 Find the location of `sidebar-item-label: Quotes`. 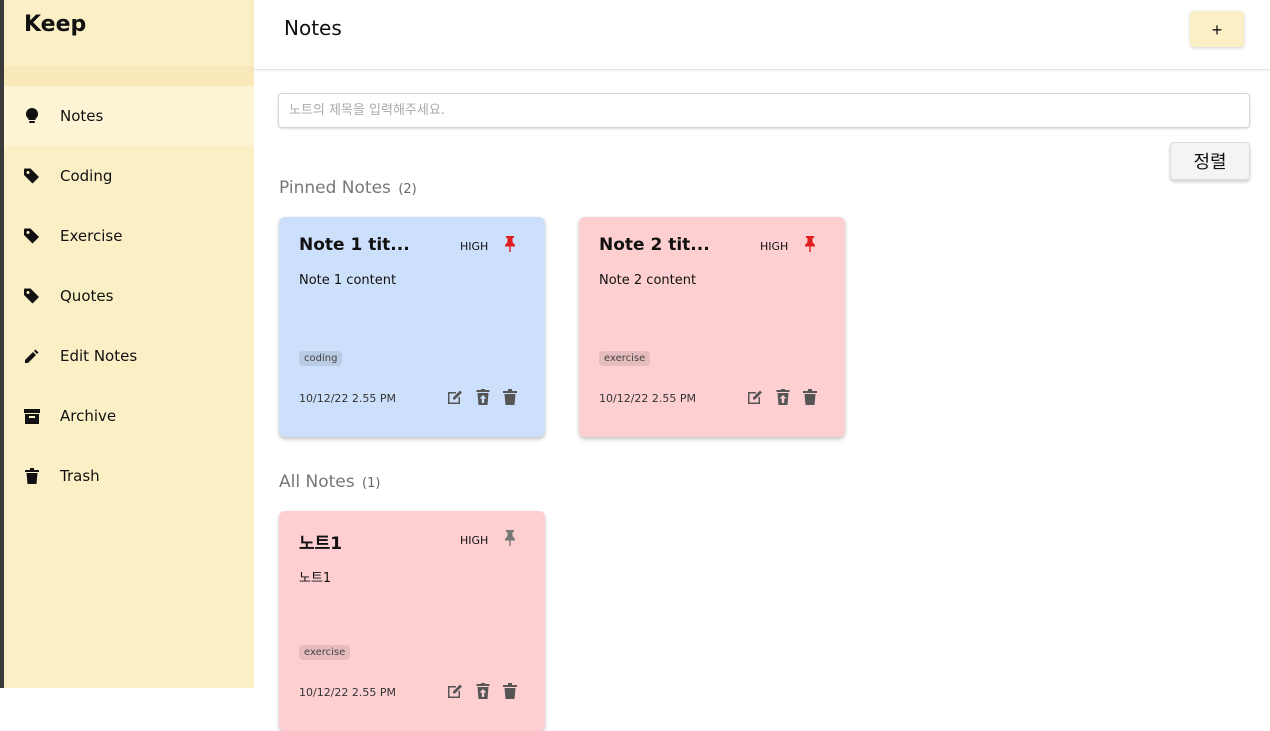

sidebar-item-label: Quotes is located at coordinates (87, 296).